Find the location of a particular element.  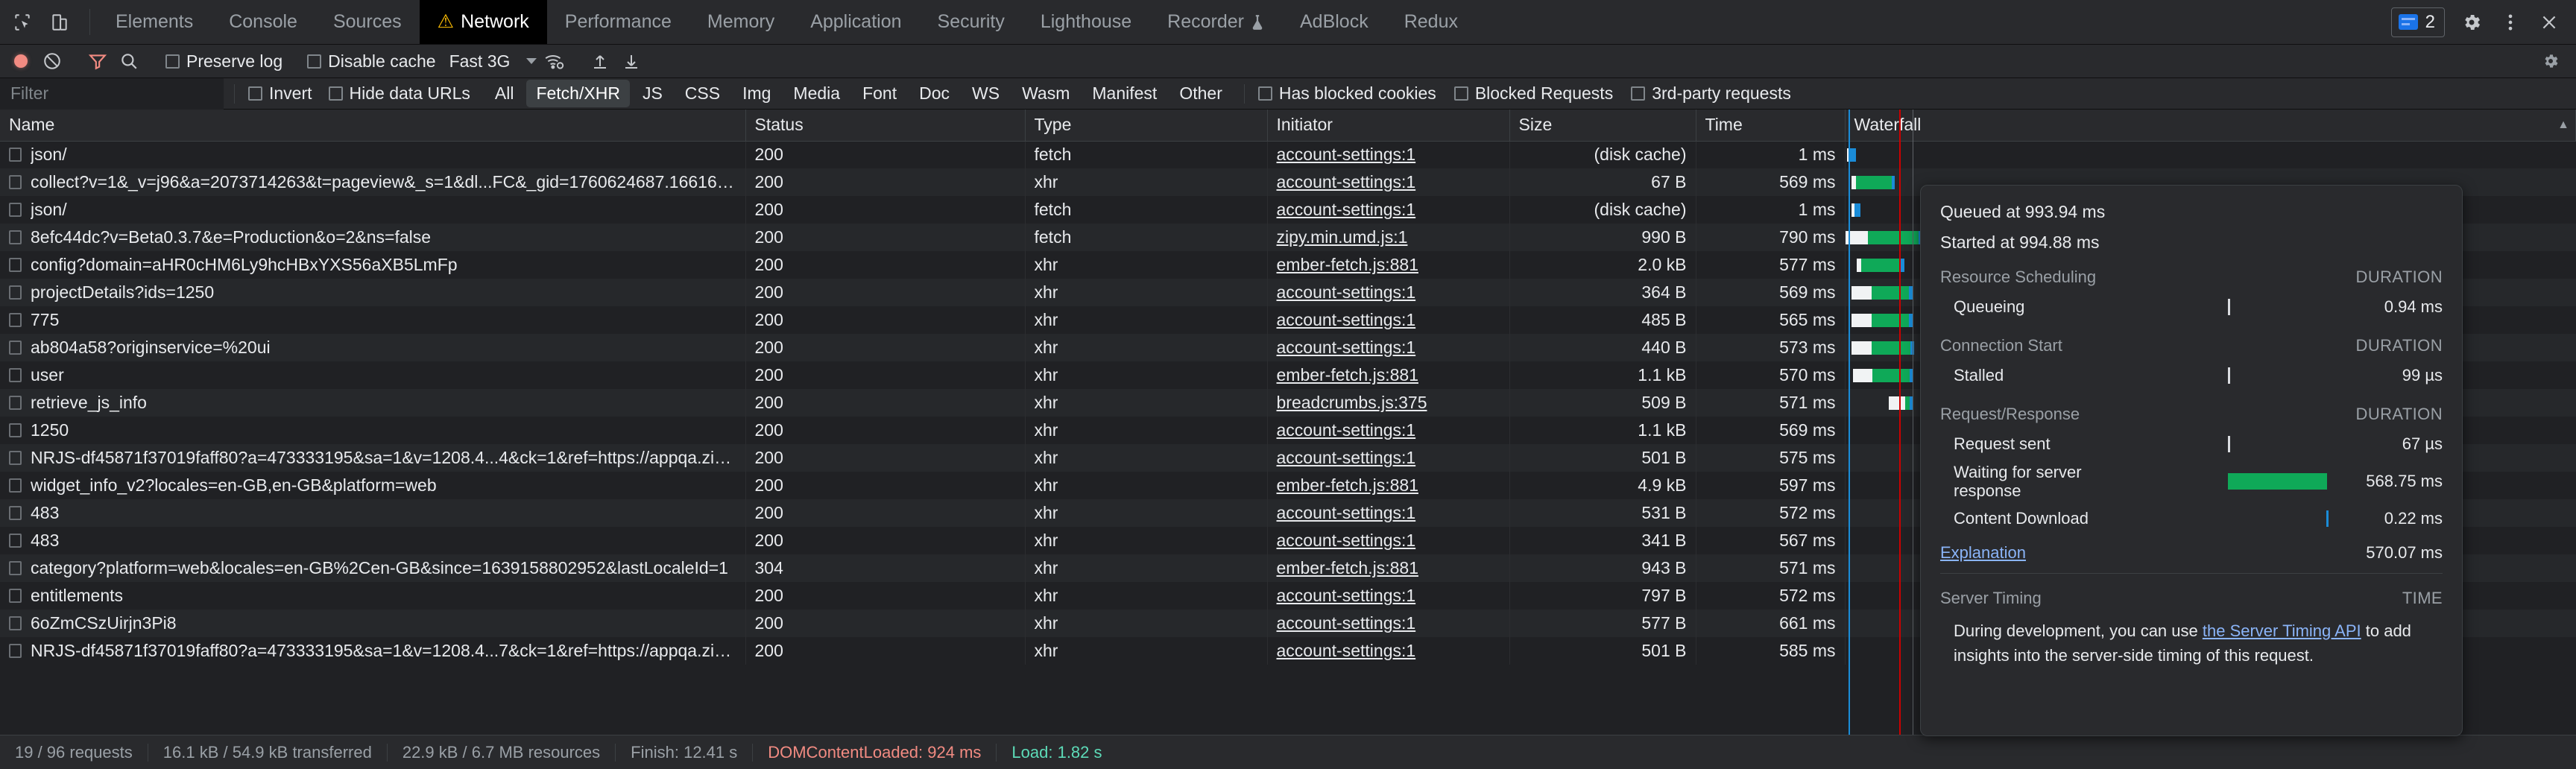

tab-console: Console is located at coordinates (263, 22).